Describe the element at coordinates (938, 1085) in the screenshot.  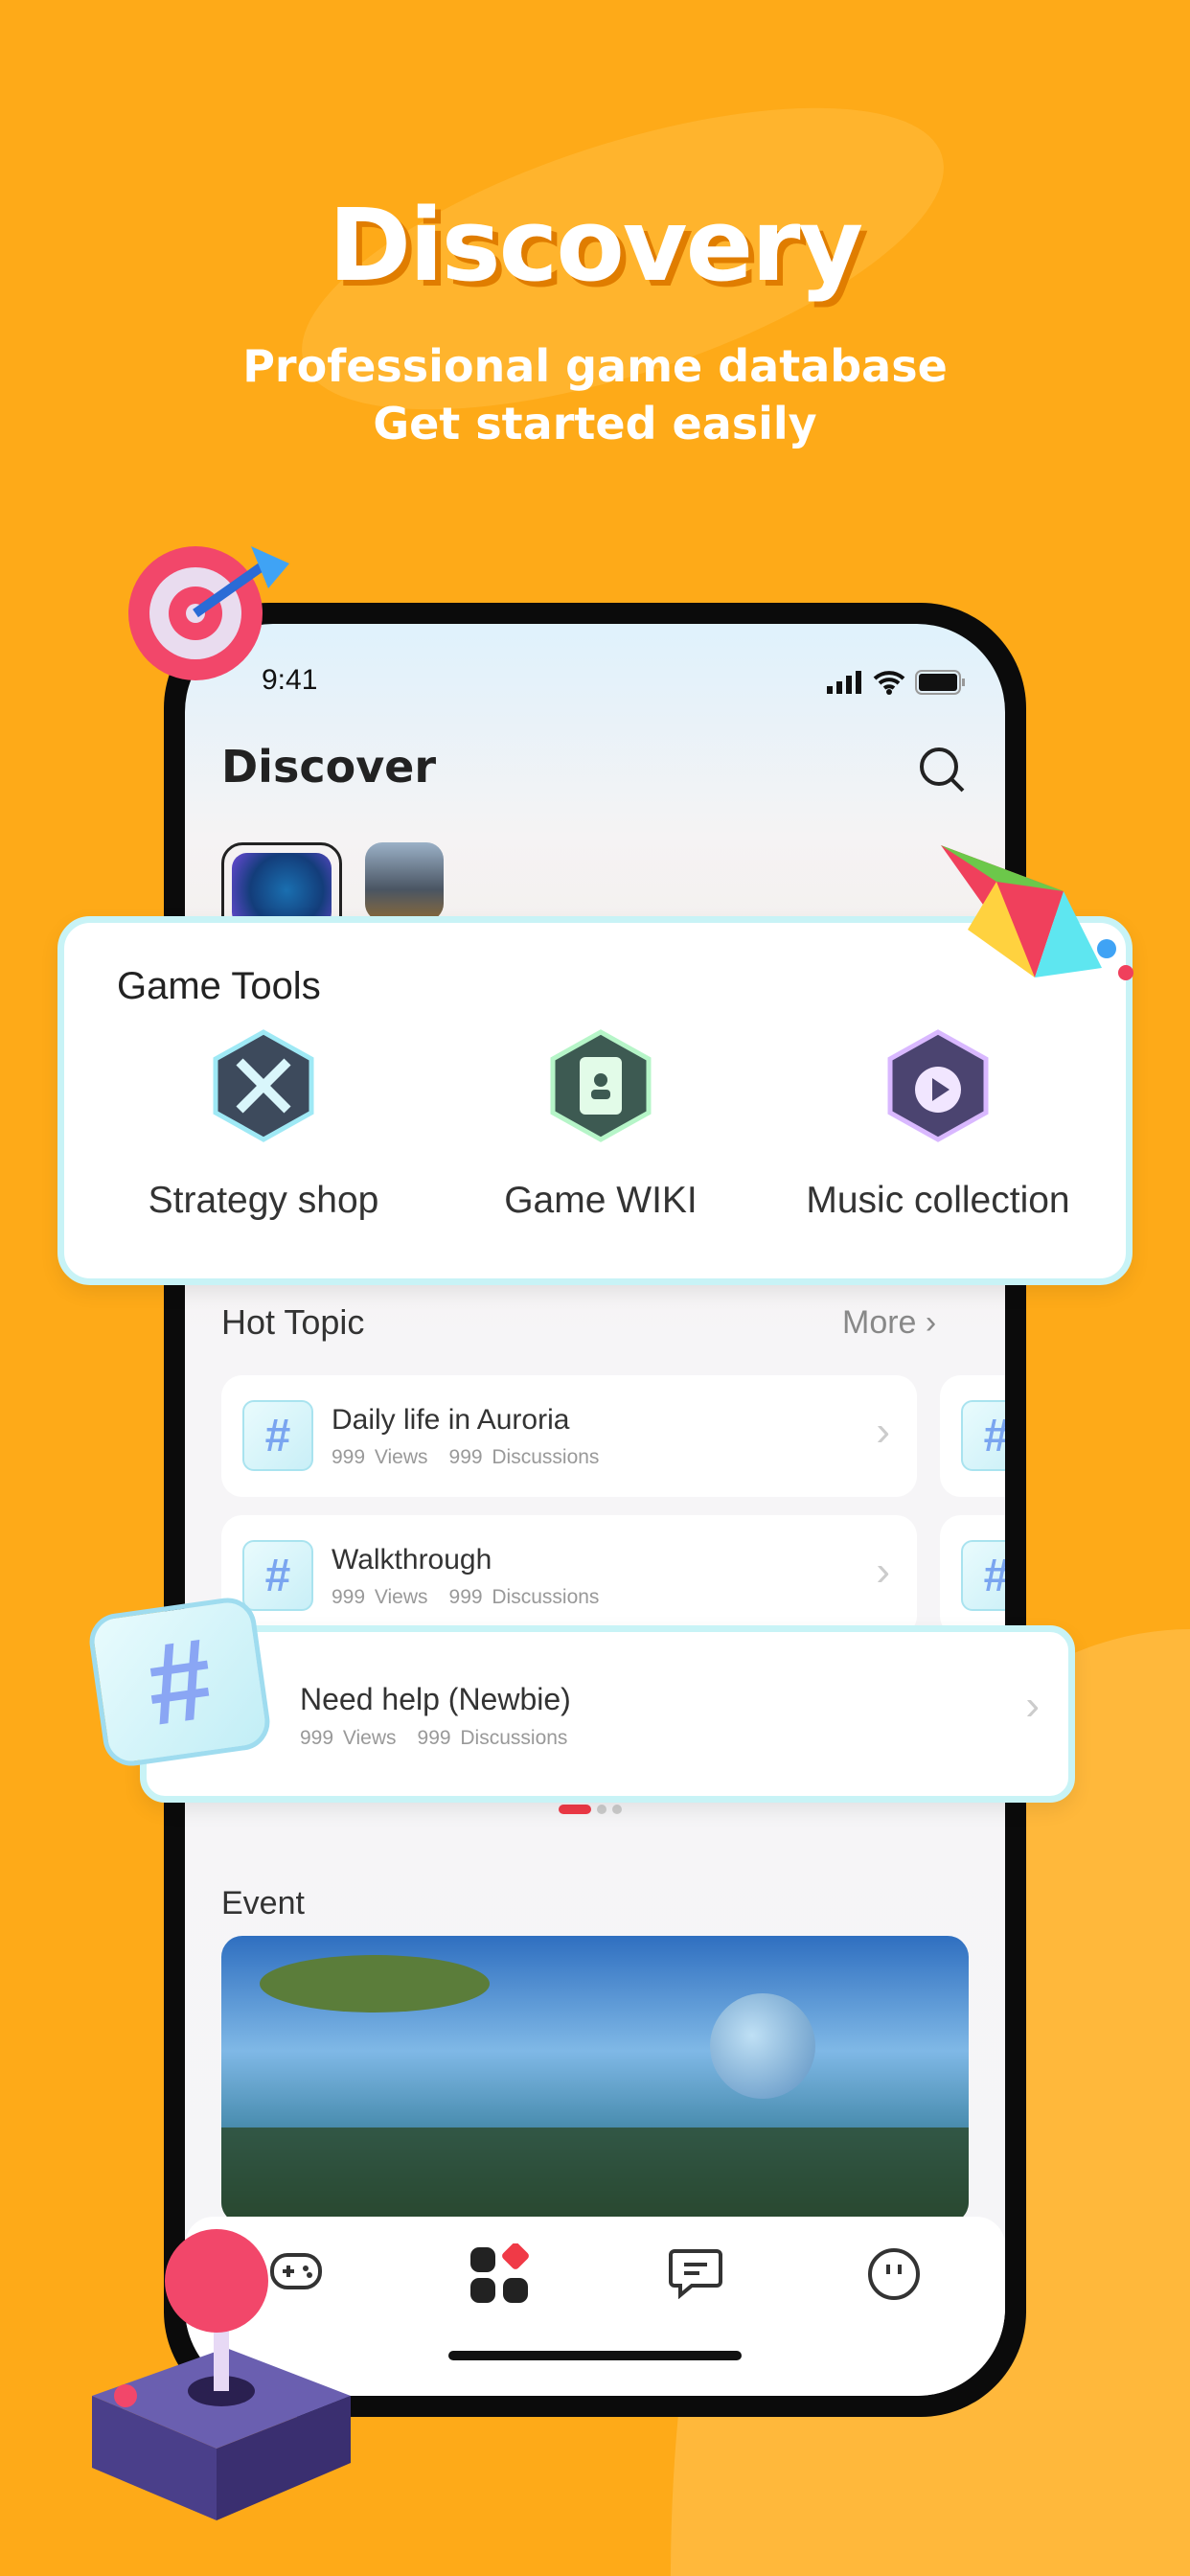
I see `music-note-icon` at that location.